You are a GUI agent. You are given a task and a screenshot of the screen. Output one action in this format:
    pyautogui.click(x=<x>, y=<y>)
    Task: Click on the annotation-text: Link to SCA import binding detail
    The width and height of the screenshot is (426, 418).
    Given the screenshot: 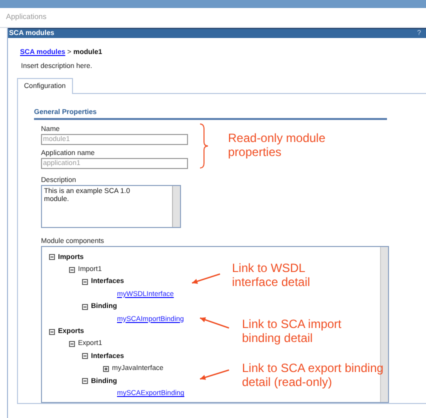 What is the action you would take?
    pyautogui.click(x=292, y=331)
    